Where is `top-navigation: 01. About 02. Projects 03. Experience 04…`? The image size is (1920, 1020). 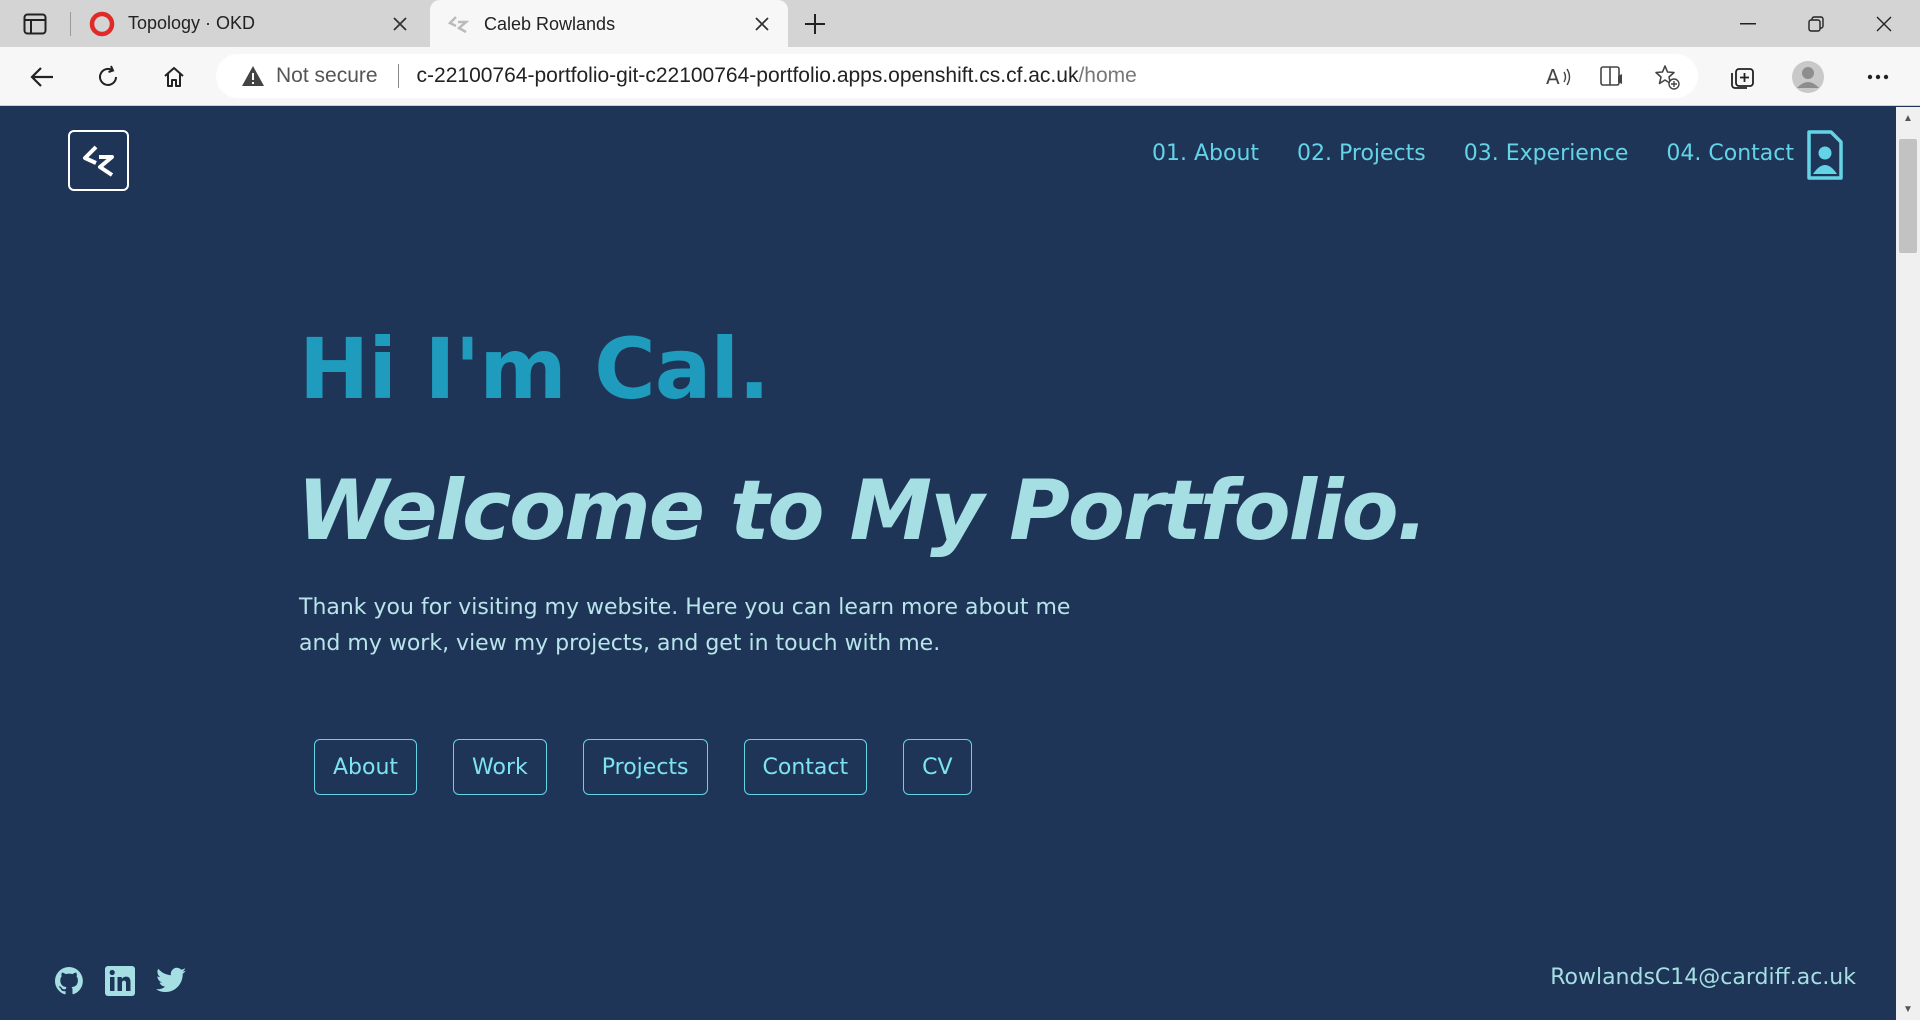 top-navigation: 01. About 02. Projects 03. Experience 04… is located at coordinates (1473, 153).